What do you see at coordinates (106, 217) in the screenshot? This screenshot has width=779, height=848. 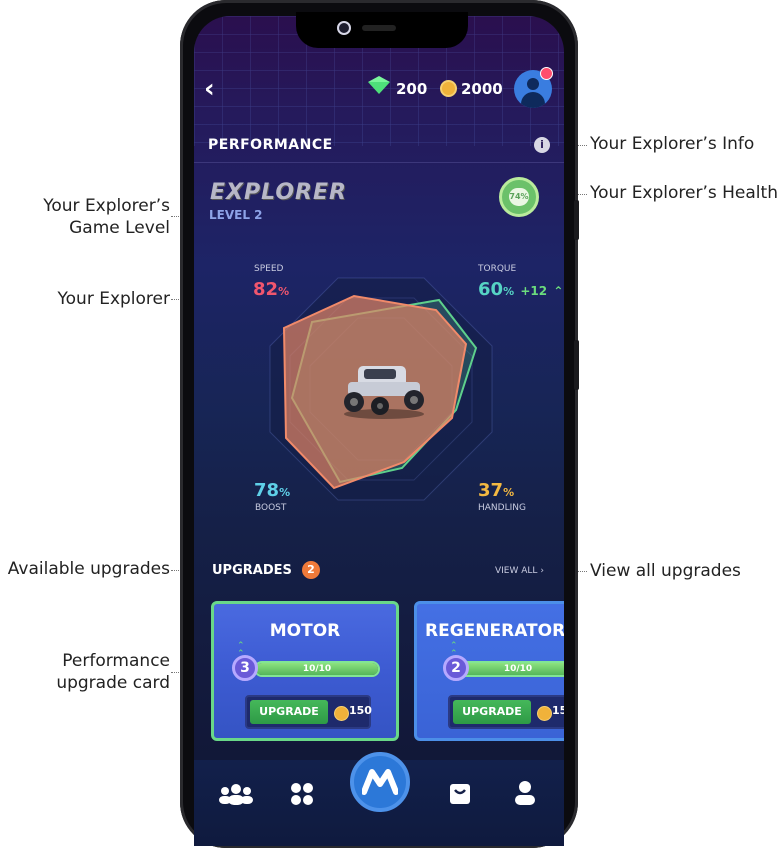 I see `annotation-game-level-text: Your Explorer’s Game Level` at bounding box center [106, 217].